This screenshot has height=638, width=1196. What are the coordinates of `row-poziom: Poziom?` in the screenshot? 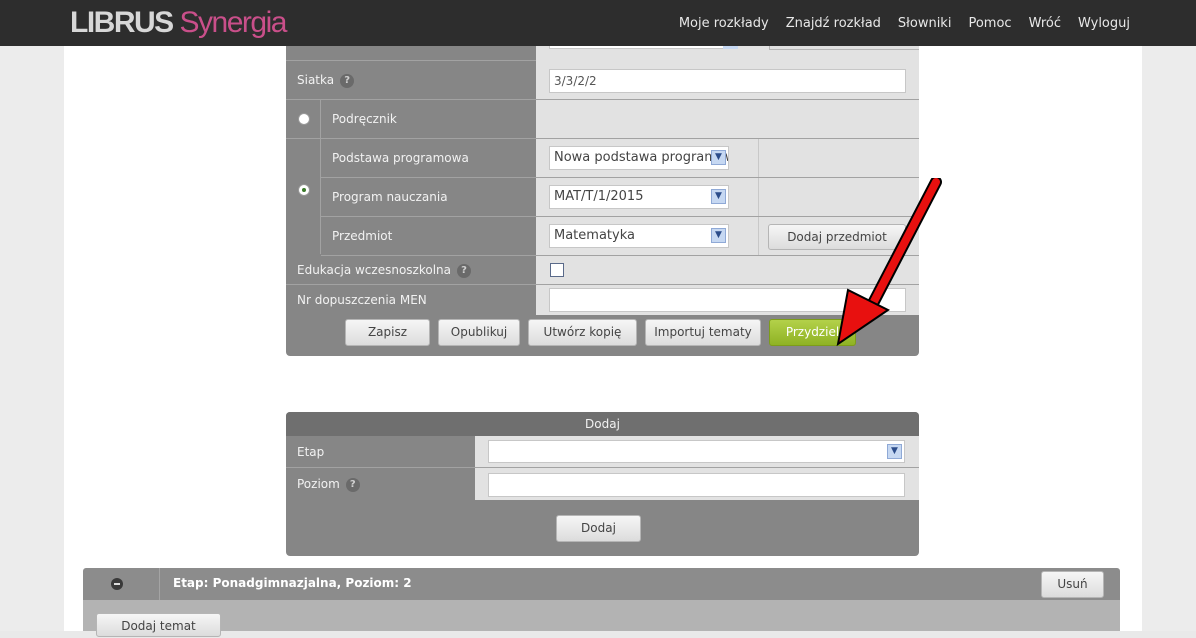 It's located at (602, 484).